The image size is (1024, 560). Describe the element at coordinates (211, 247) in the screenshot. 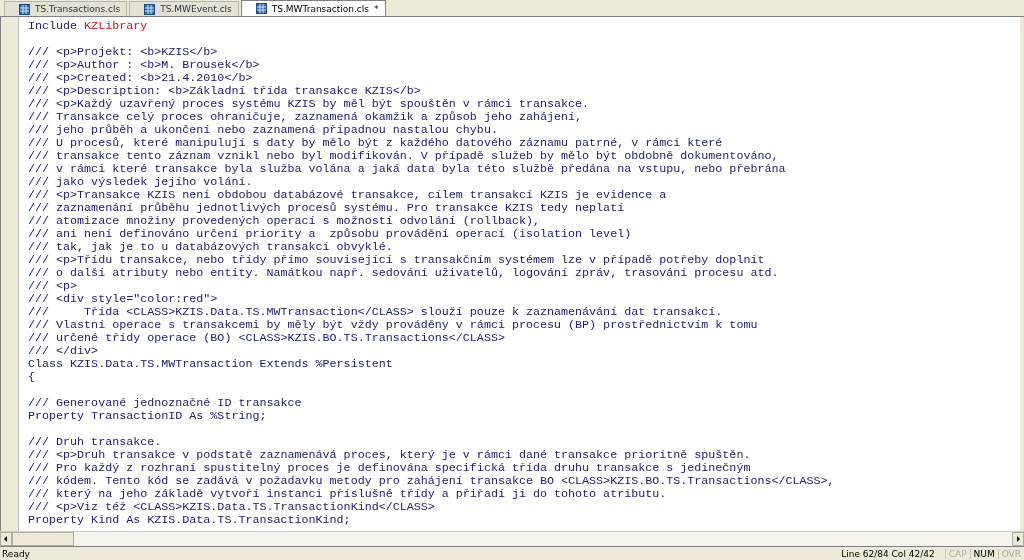

I see `code-line: /// tak, jak je to u databázových transakcí obvyklé.` at that location.